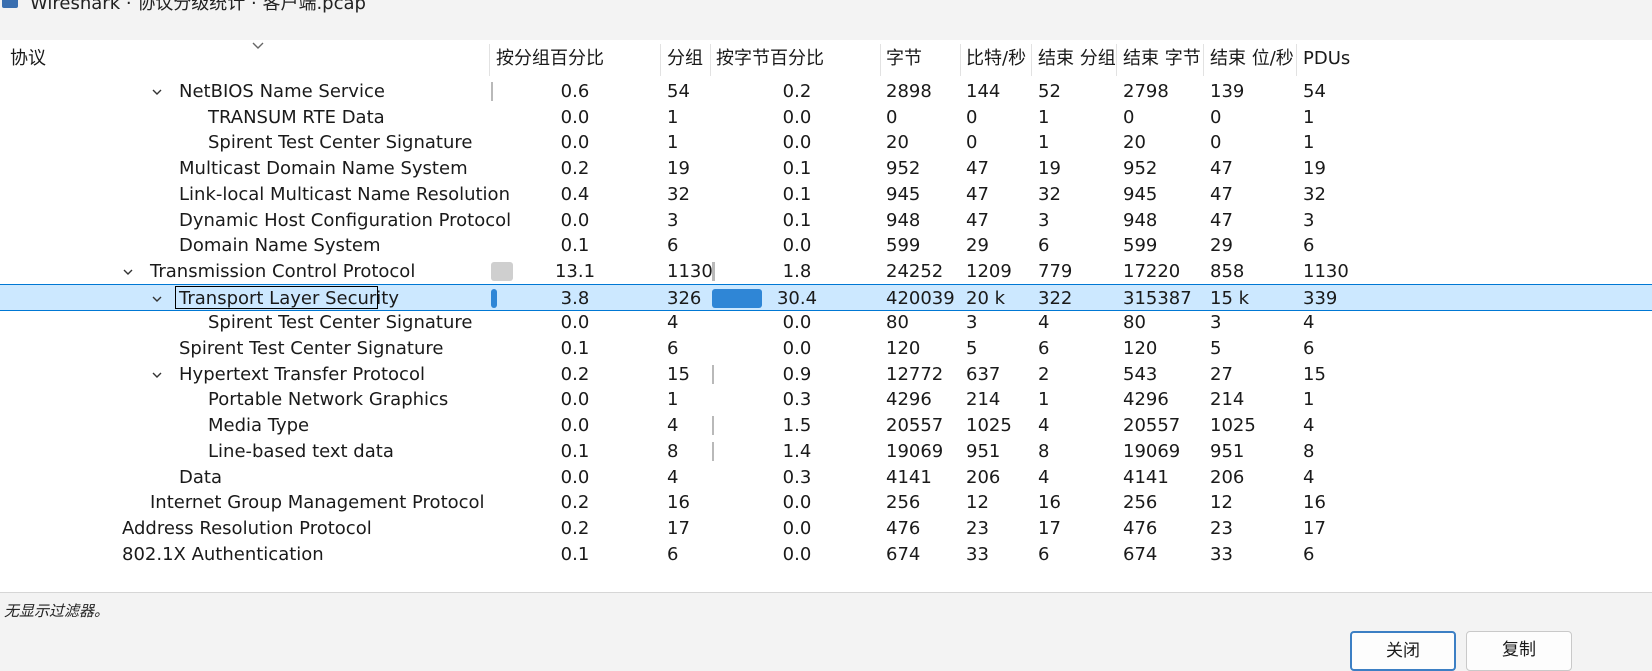  I want to click on pdu-count: 3, so click(1309, 220).